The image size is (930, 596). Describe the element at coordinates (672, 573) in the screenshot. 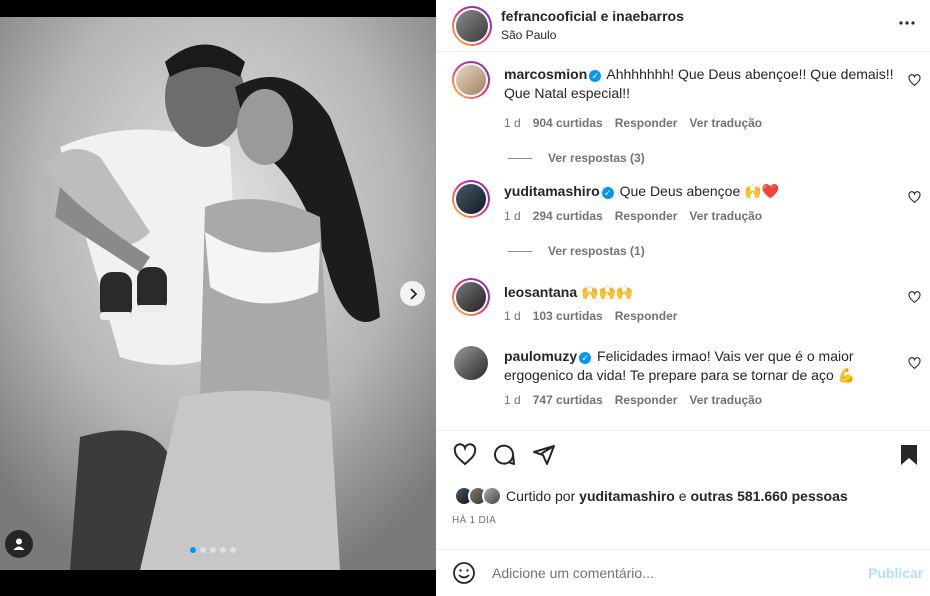

I see `comment-input` at that location.